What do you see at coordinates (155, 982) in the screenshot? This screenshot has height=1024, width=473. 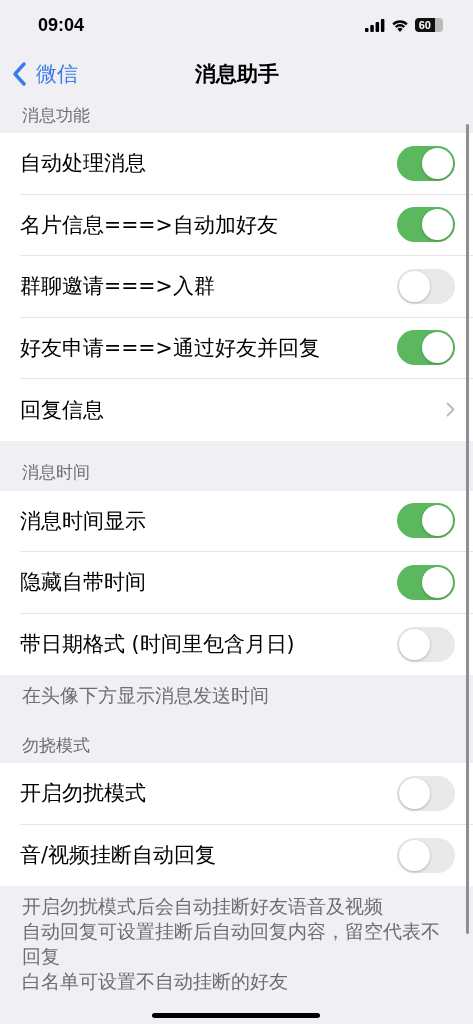 I see `footer-note: 白名单可设置不自动挂断的好友` at bounding box center [155, 982].